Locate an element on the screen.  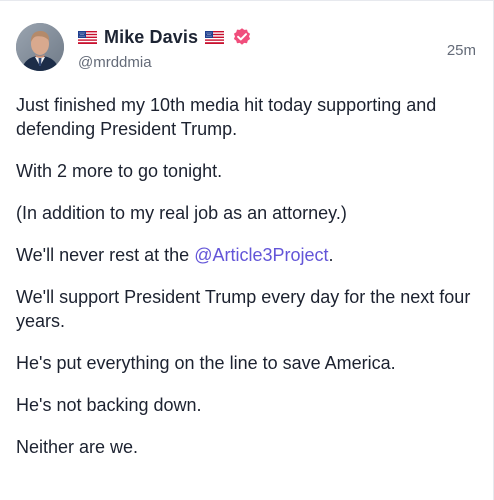
post-paragraph: With 2 more to go tonight. is located at coordinates (119, 171).